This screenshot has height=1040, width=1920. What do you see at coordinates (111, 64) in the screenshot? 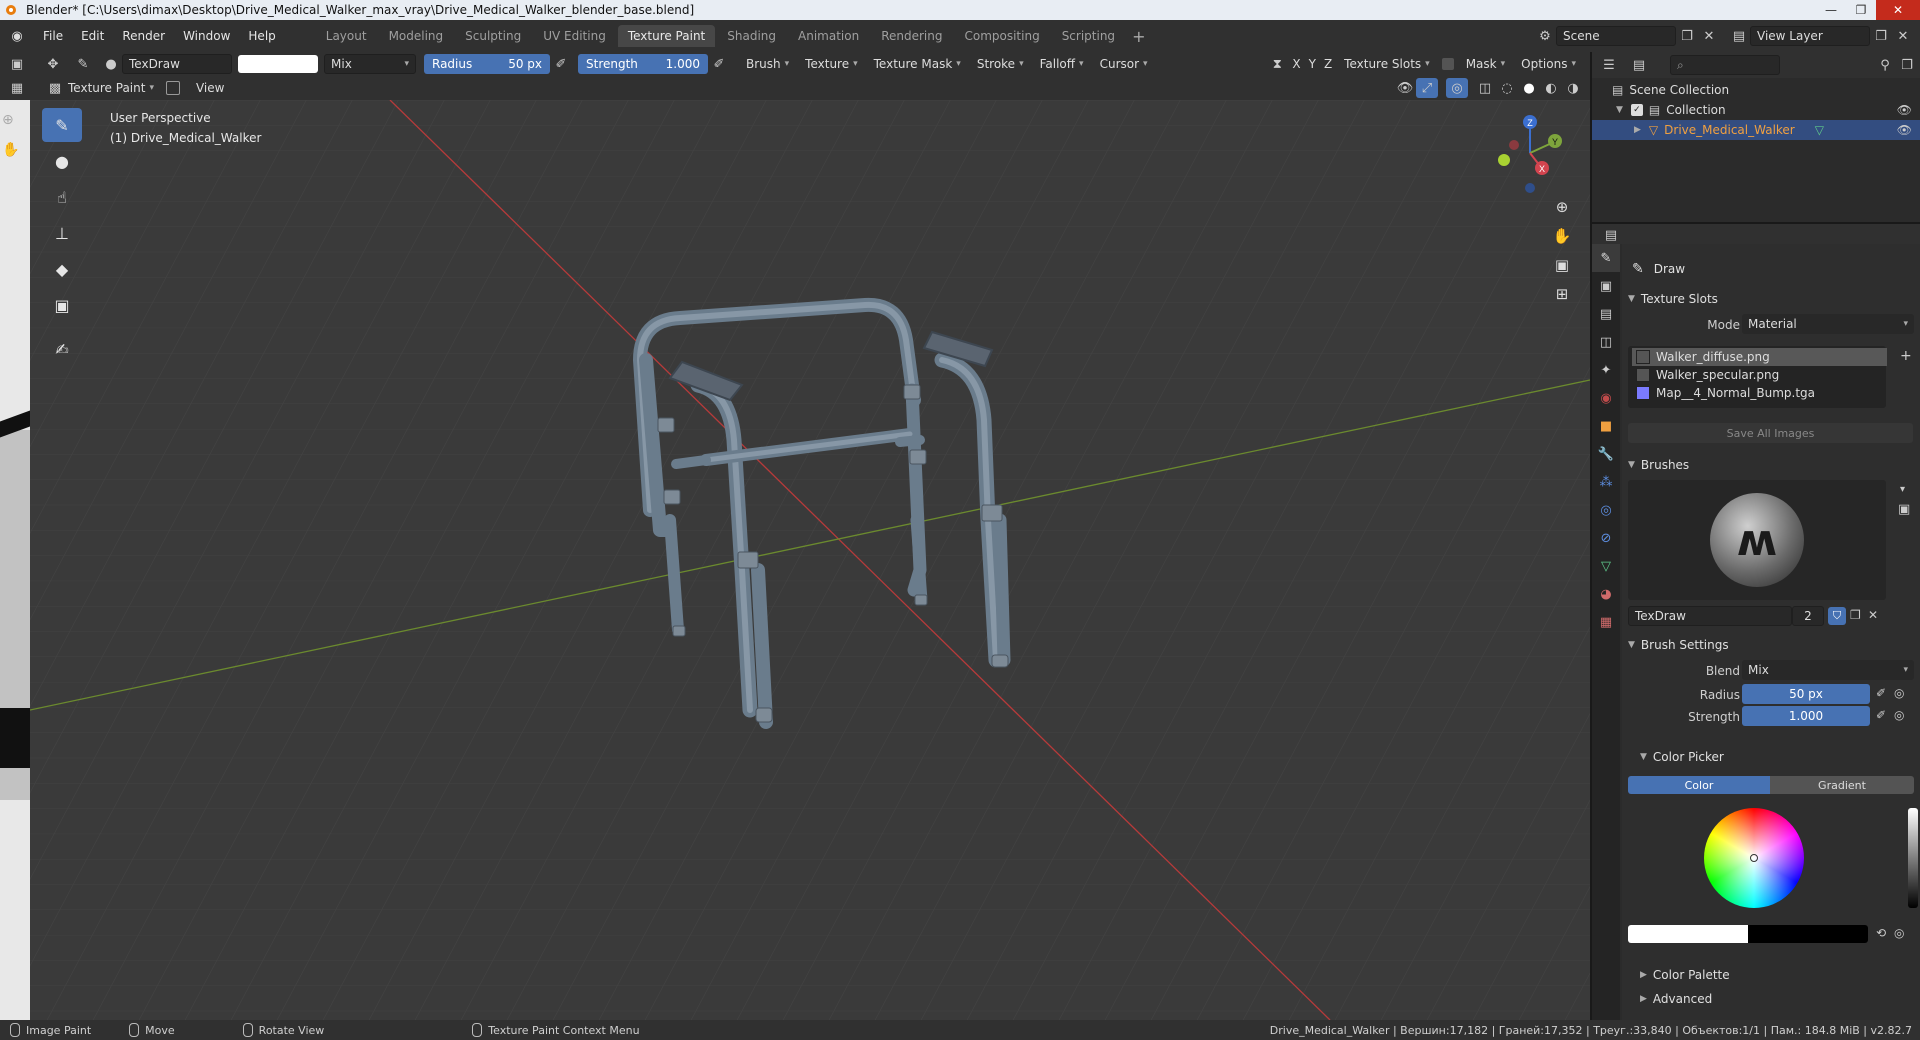
I see `brush-fake-user-icon: ●` at bounding box center [111, 64].